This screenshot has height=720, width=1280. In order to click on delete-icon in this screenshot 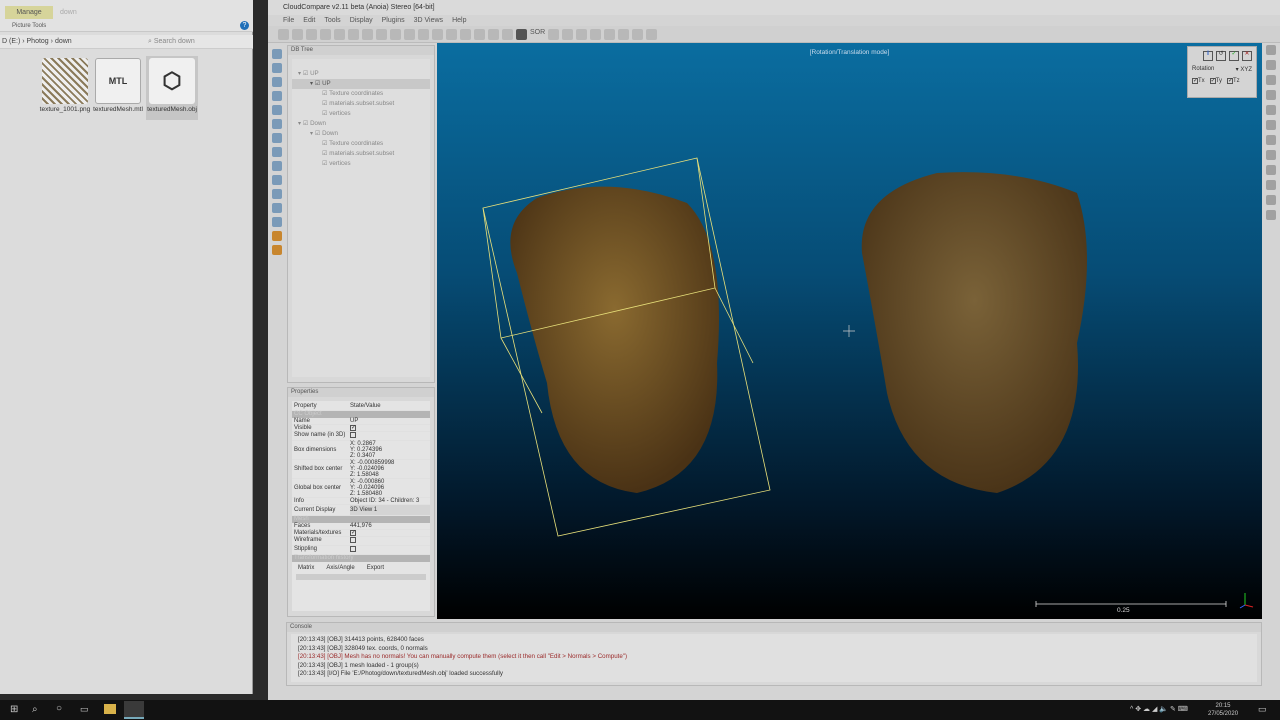, I will do `click(381, 34)`.